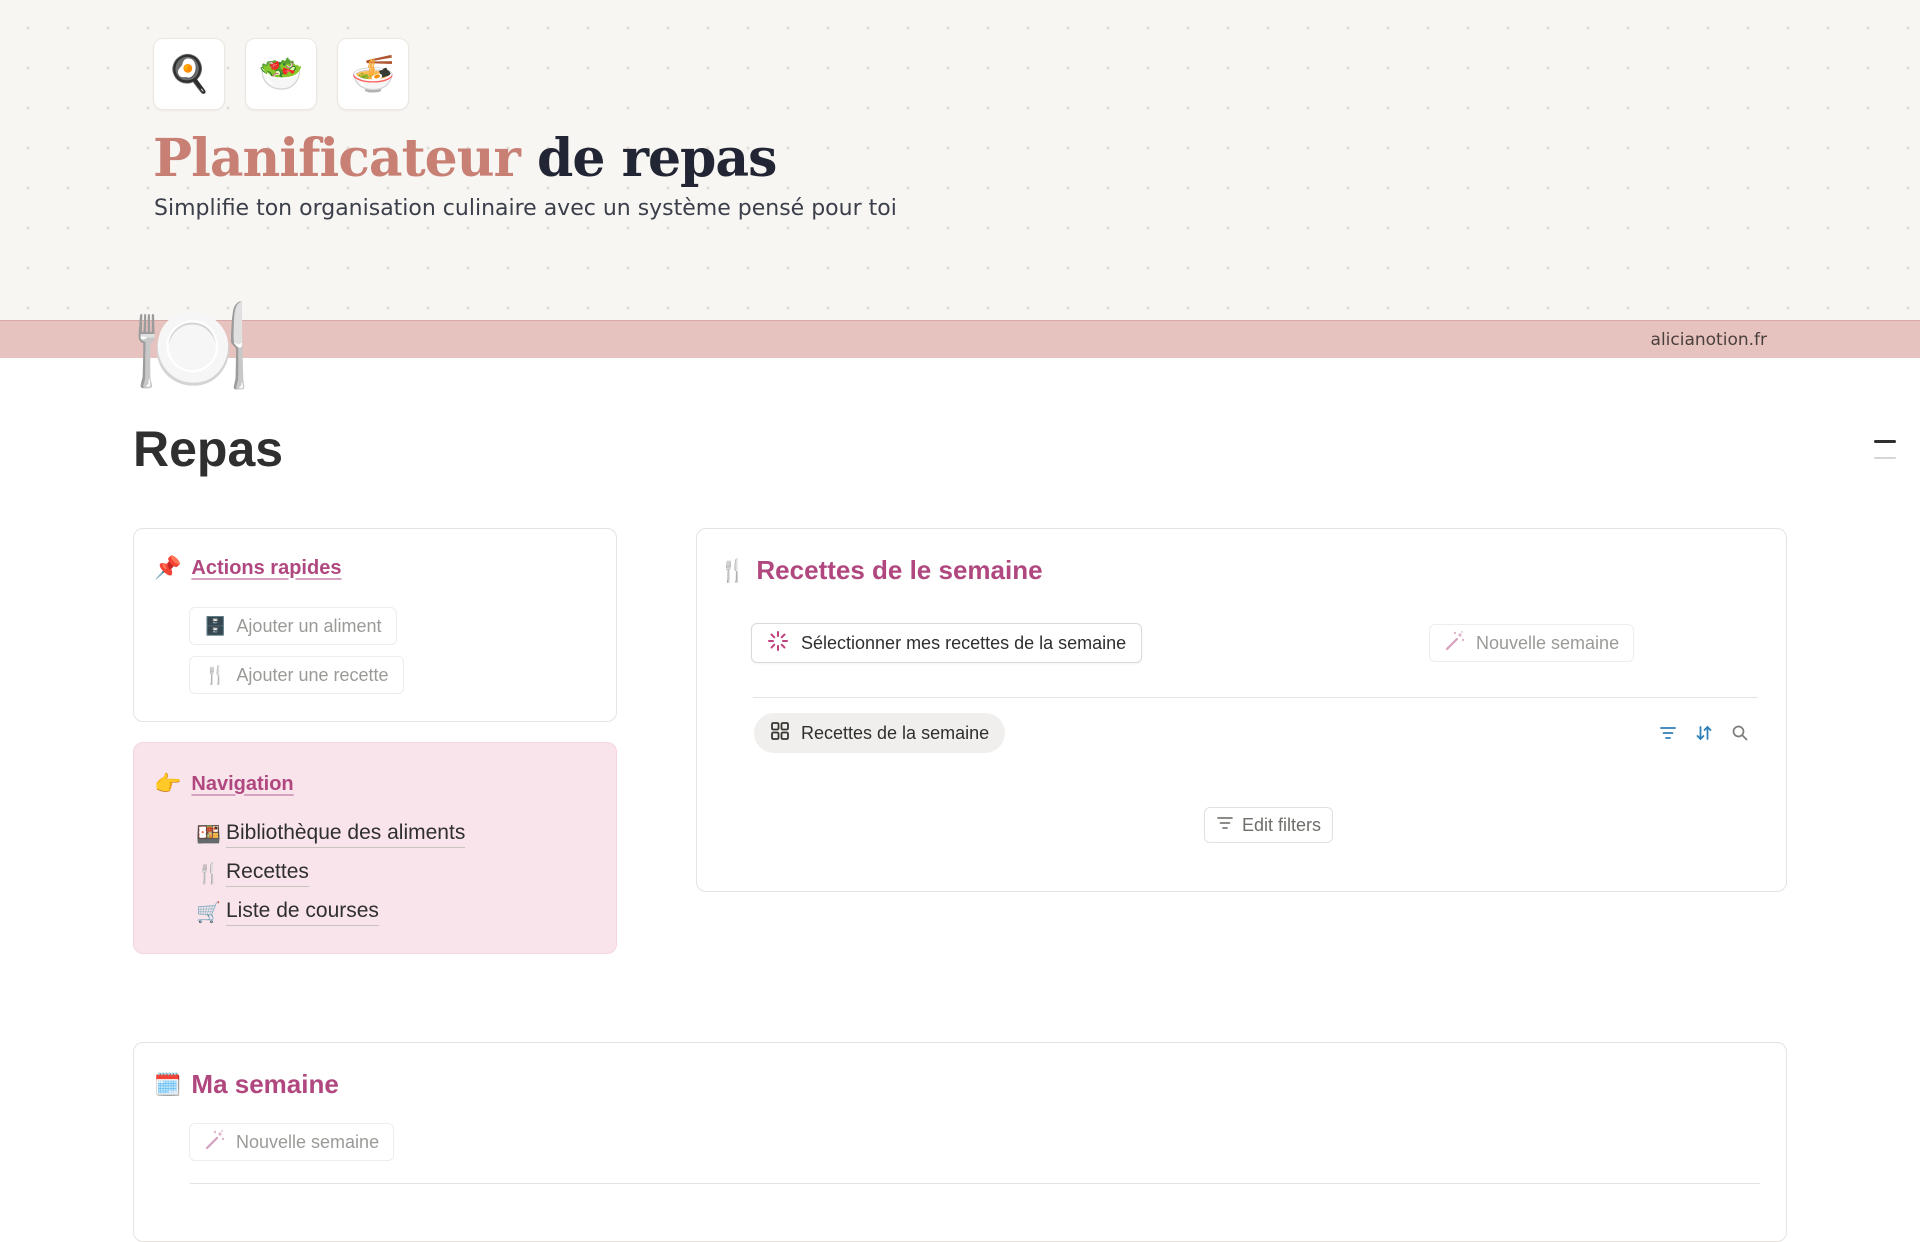 The height and width of the screenshot is (1242, 1920). I want to click on pointing-hand-icon: 👉, so click(168, 783).